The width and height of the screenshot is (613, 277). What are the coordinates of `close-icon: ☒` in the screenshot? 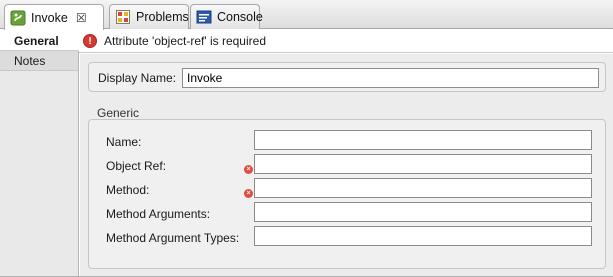 It's located at (81, 18).